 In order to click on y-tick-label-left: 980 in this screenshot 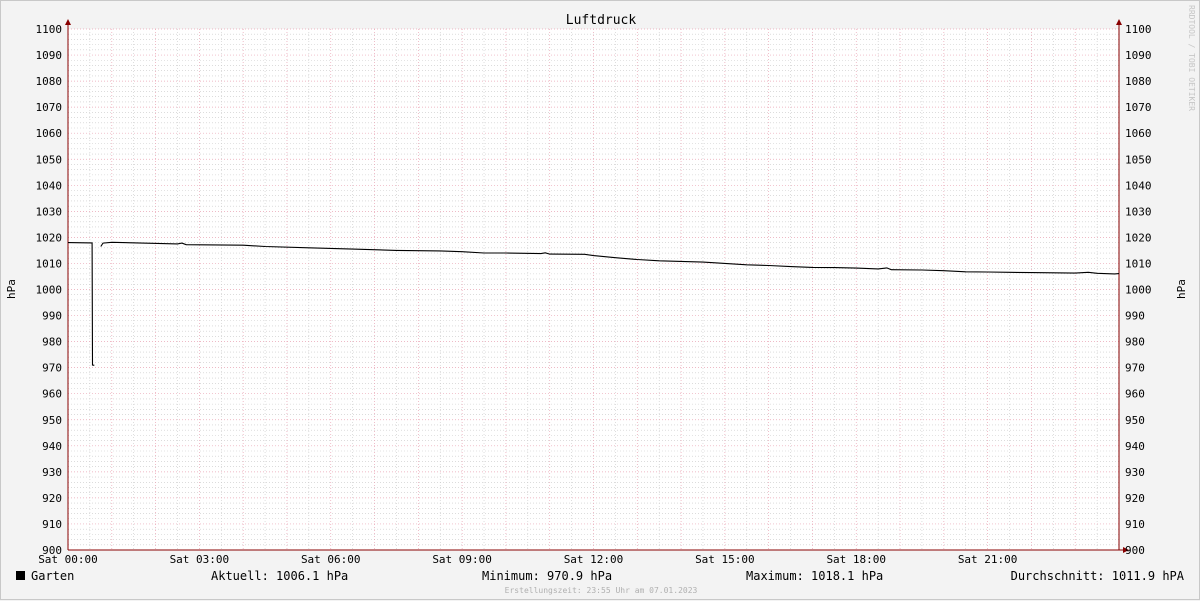, I will do `click(52, 342)`.